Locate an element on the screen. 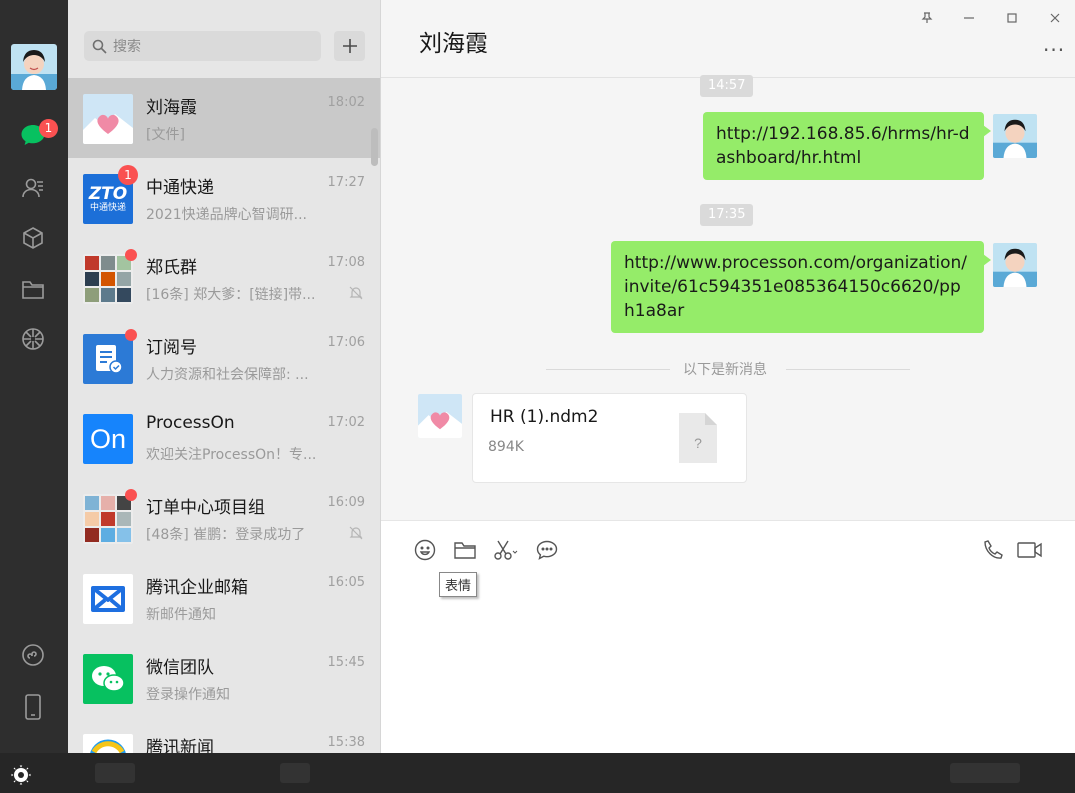 The width and height of the screenshot is (1075, 793). subscription-avatar is located at coordinates (108, 359).